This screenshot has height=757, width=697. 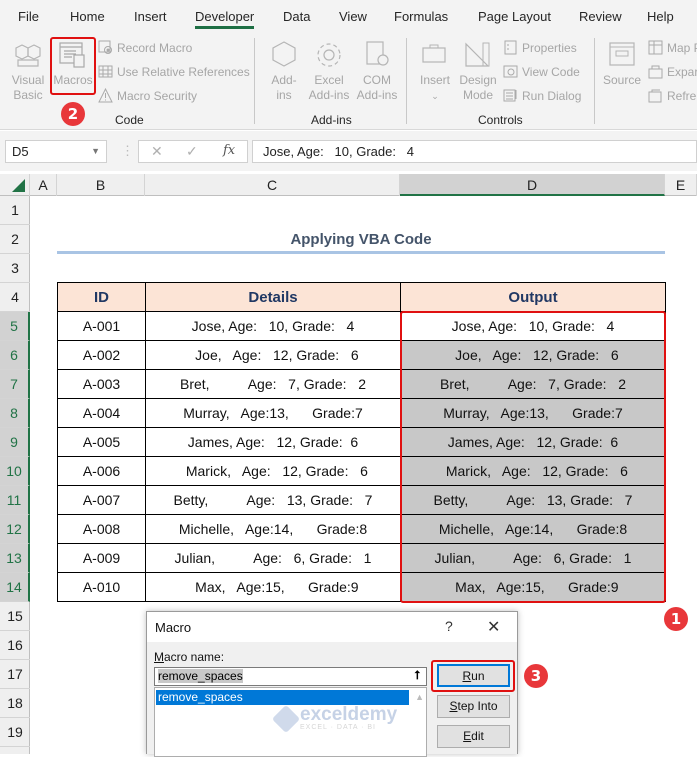 I want to click on table-header-row: ID Details Output, so click(x=361, y=297).